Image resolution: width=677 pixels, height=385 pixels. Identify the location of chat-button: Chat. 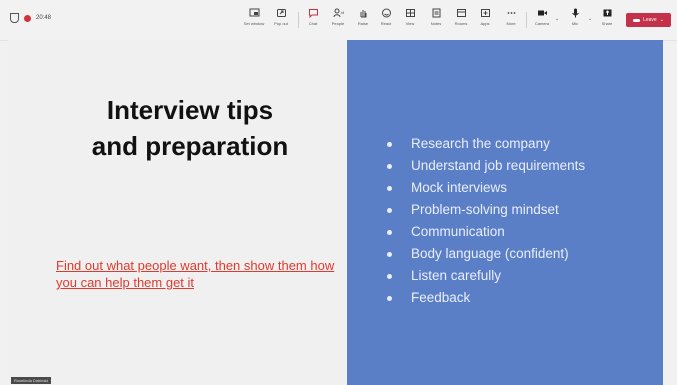
(313, 21).